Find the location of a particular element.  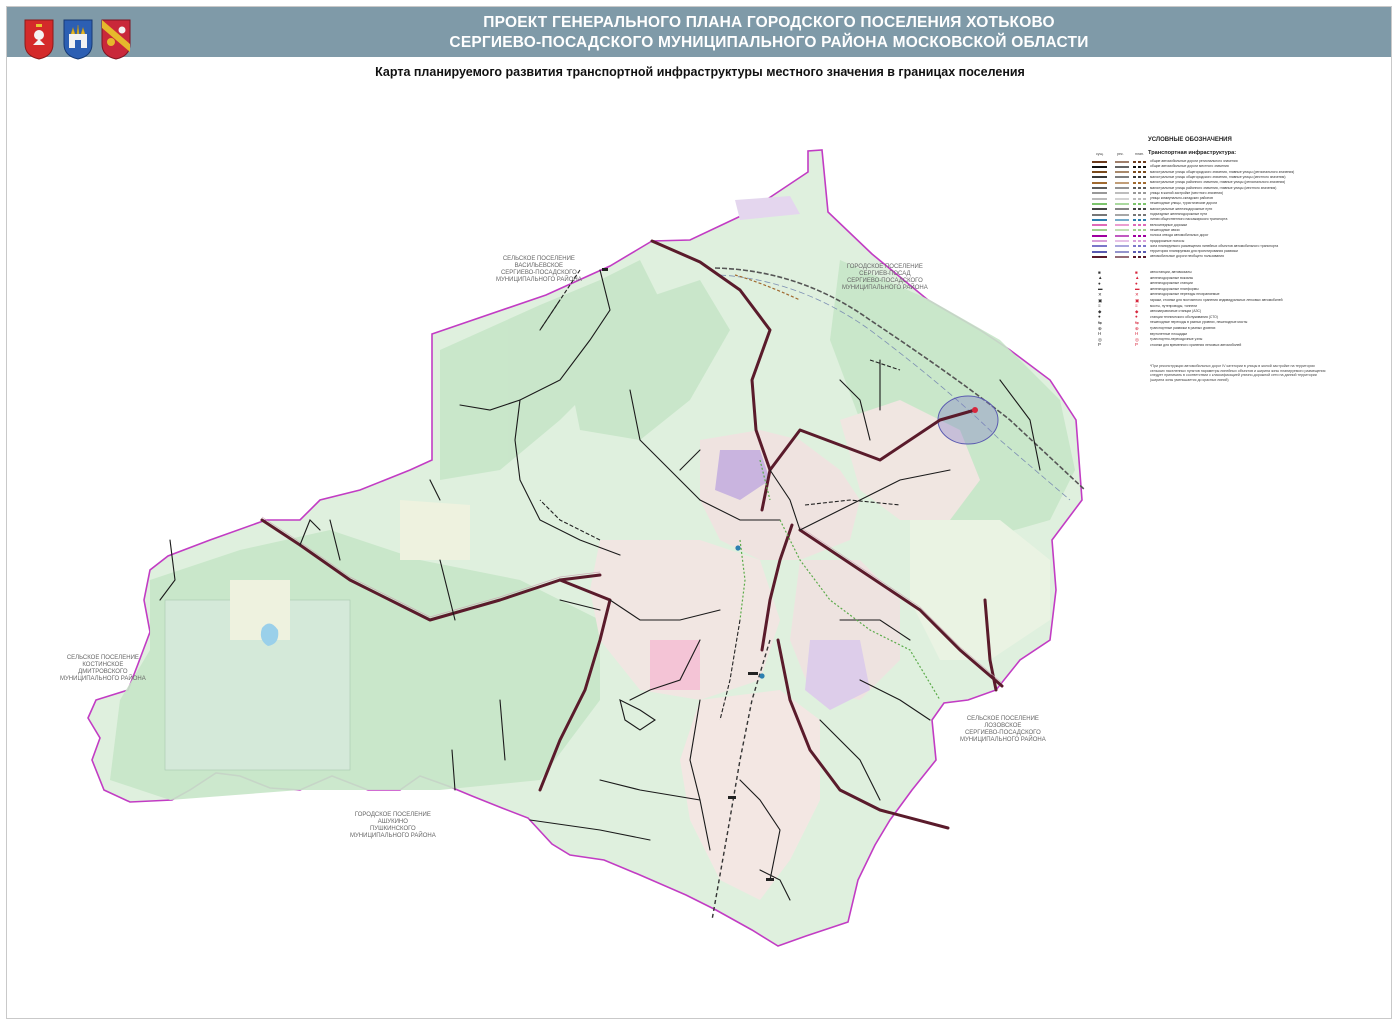

legend-point-label: автостанции, автовокзалы is located at coordinates (1171, 272).